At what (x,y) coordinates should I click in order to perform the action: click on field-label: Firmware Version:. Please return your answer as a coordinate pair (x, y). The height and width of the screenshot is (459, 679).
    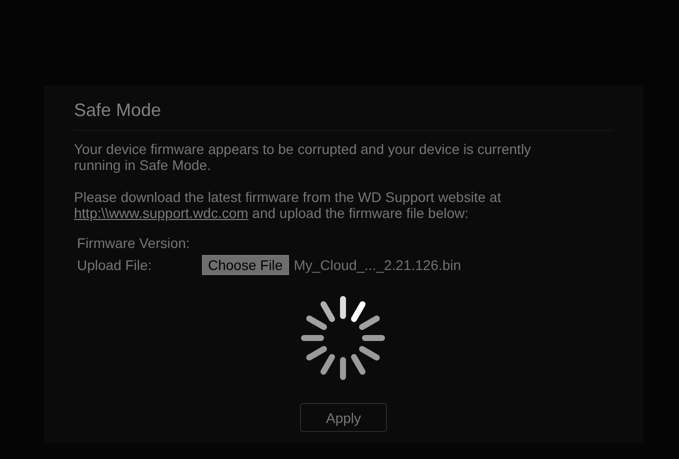
    Looking at the image, I should click on (134, 242).